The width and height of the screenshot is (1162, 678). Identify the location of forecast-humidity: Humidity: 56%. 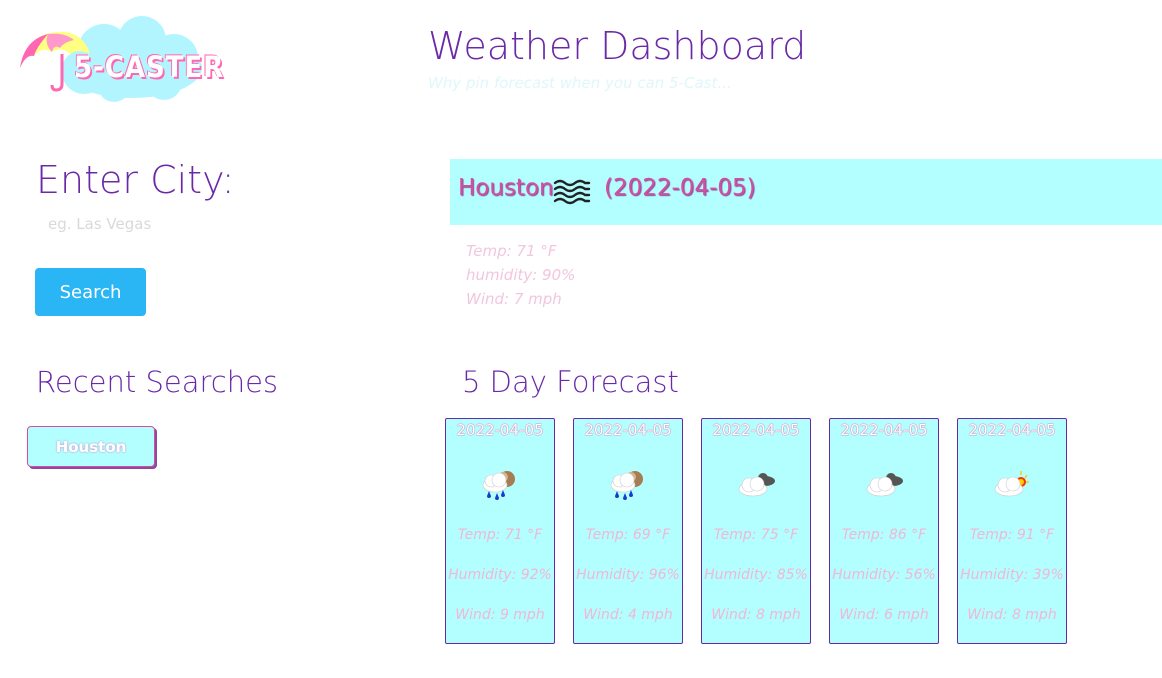
(884, 575).